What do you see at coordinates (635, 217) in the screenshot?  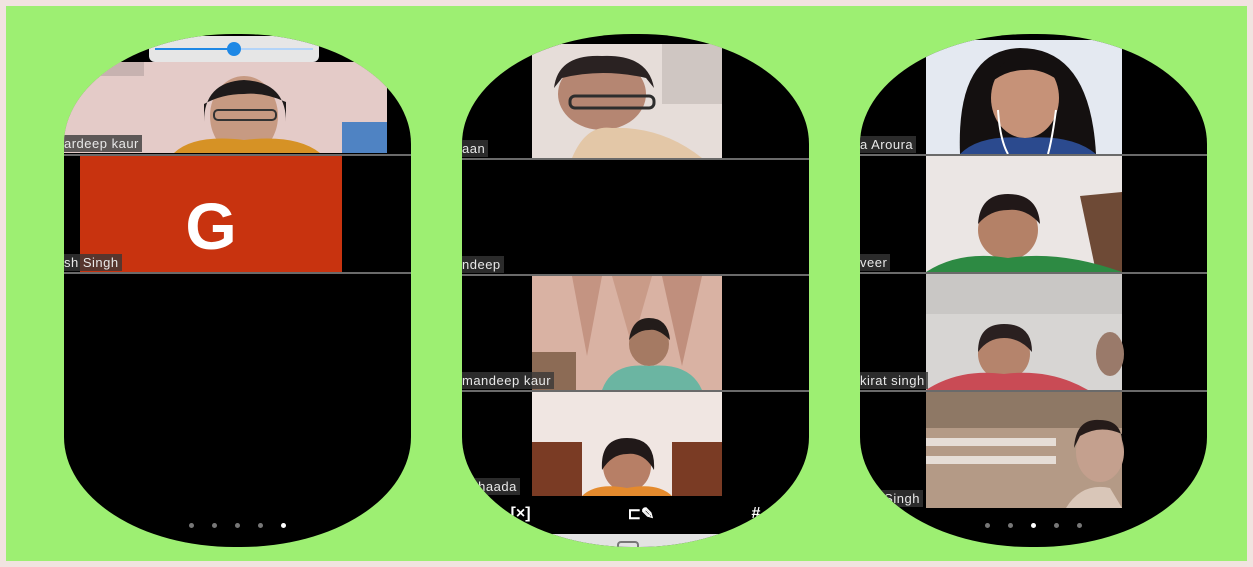 I see `participant-tile: ndeep` at bounding box center [635, 217].